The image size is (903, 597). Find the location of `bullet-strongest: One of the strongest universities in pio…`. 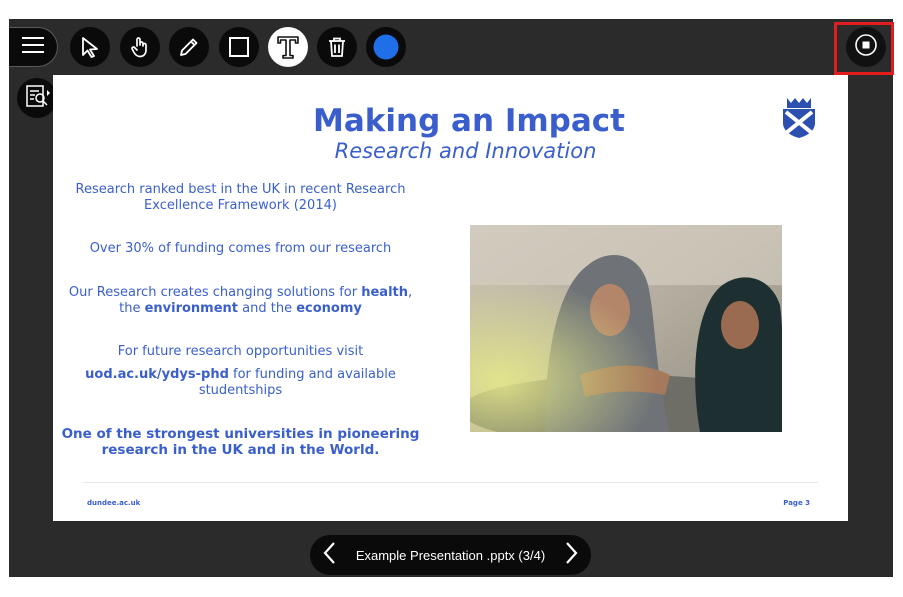

bullet-strongest: One of the strongest universities in pio… is located at coordinates (240, 442).